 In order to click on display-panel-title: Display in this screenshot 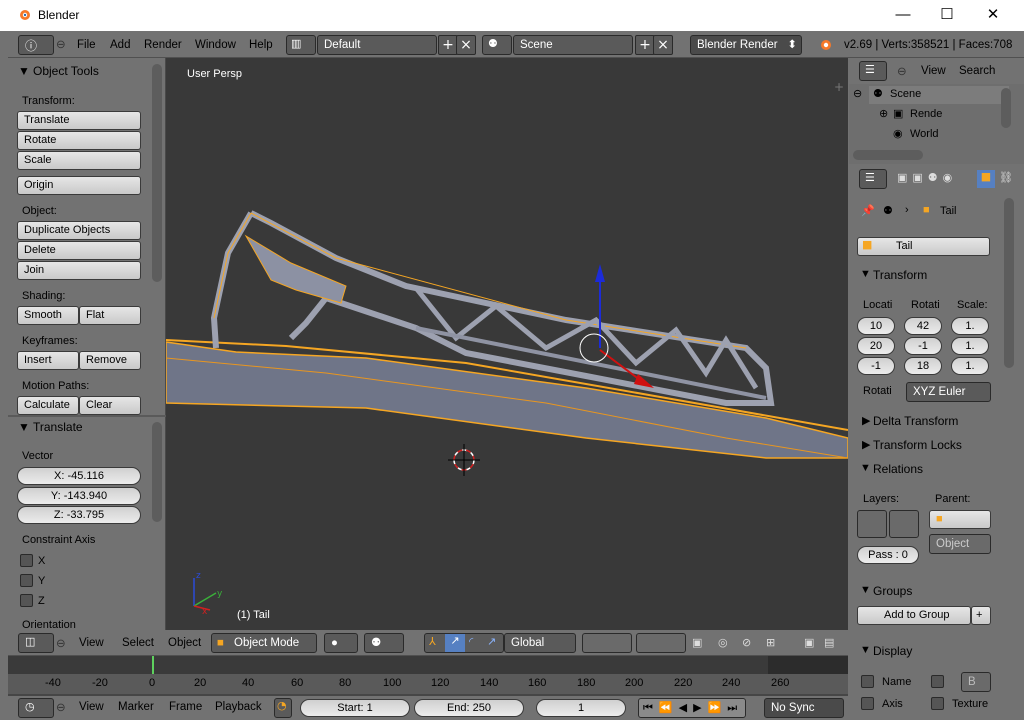, I will do `click(892, 651)`.